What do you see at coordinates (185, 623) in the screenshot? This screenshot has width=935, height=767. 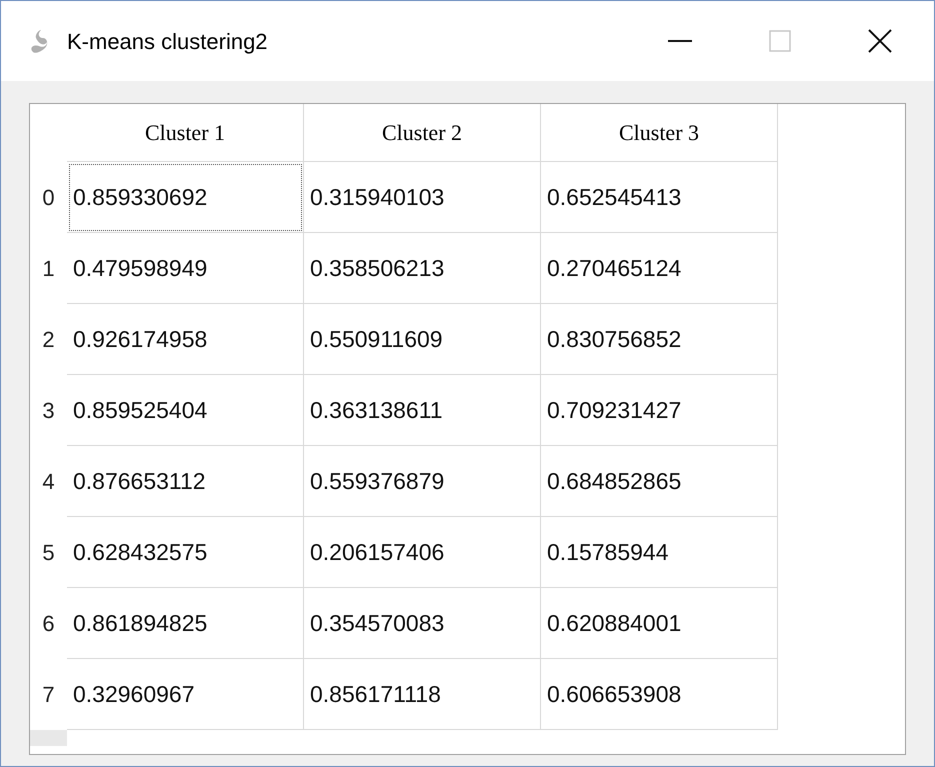 I see `table-cell: 0.861894825` at bounding box center [185, 623].